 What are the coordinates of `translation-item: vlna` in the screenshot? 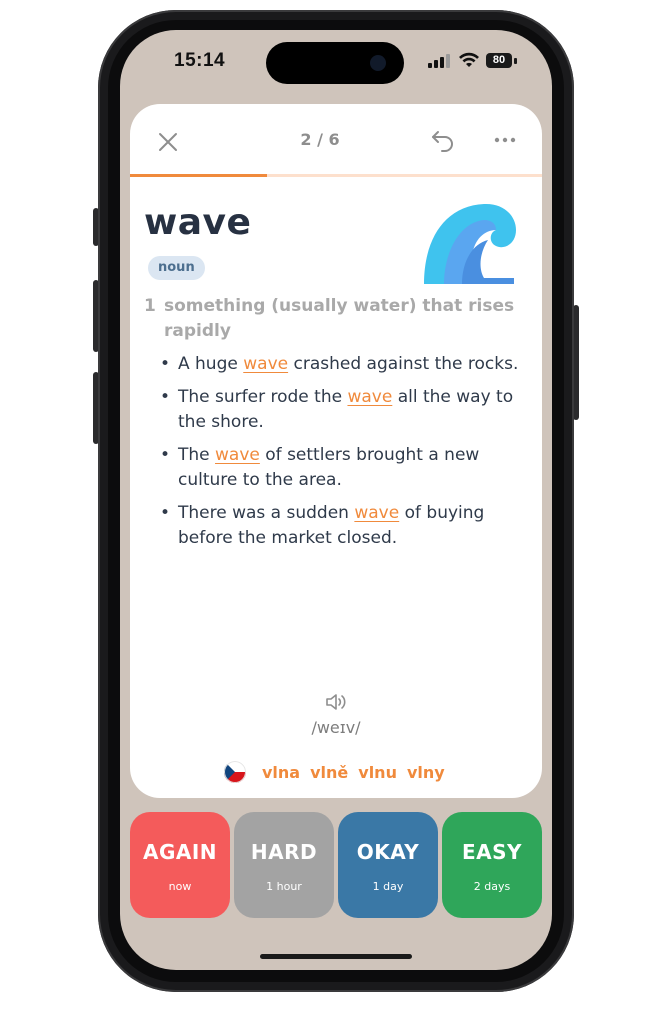 It's located at (281, 772).